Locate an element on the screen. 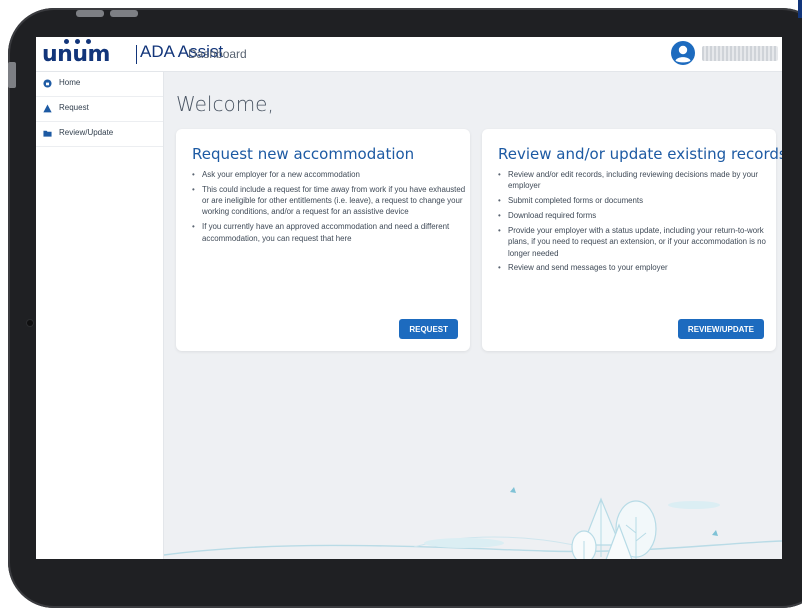 This screenshot has height=608, width=802. card-title: Review and/or update existing records is located at coordinates (640, 154).